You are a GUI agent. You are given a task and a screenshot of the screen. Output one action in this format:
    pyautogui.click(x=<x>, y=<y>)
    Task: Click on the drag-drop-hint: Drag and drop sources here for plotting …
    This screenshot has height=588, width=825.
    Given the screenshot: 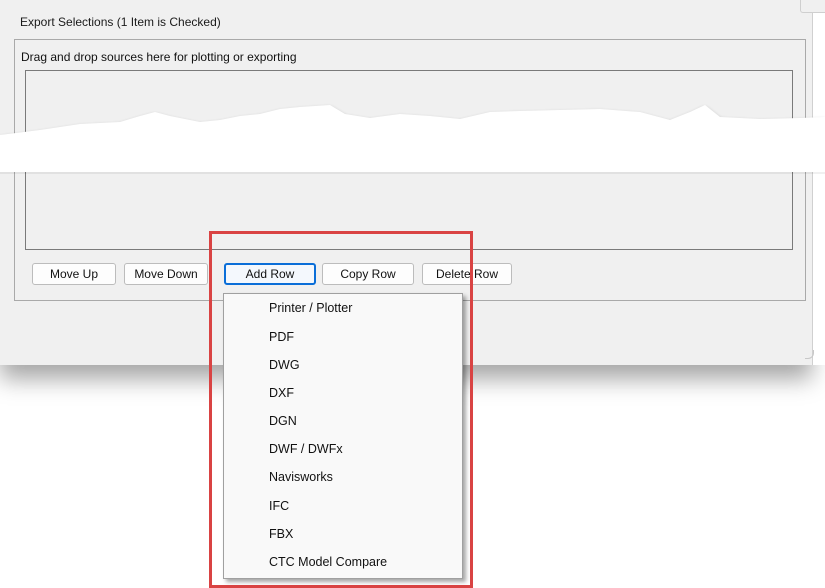 What is the action you would take?
    pyautogui.click(x=159, y=57)
    